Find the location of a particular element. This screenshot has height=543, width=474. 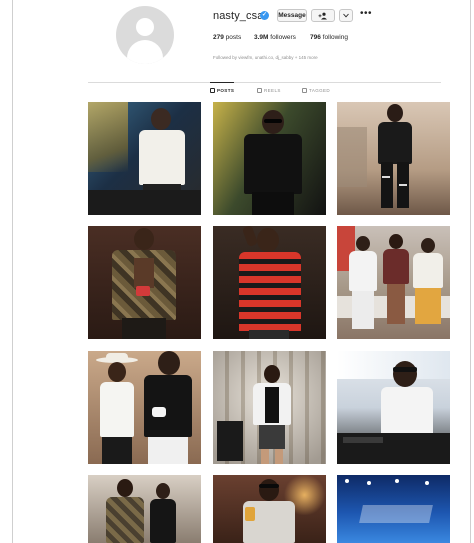

profile-avatar is located at coordinates (145, 35).